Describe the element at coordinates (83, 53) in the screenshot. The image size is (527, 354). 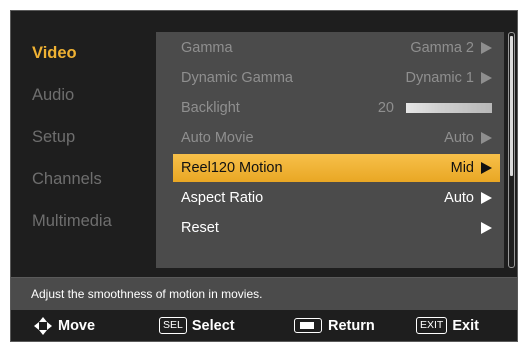
I see `sidebar-item-video: Video` at that location.